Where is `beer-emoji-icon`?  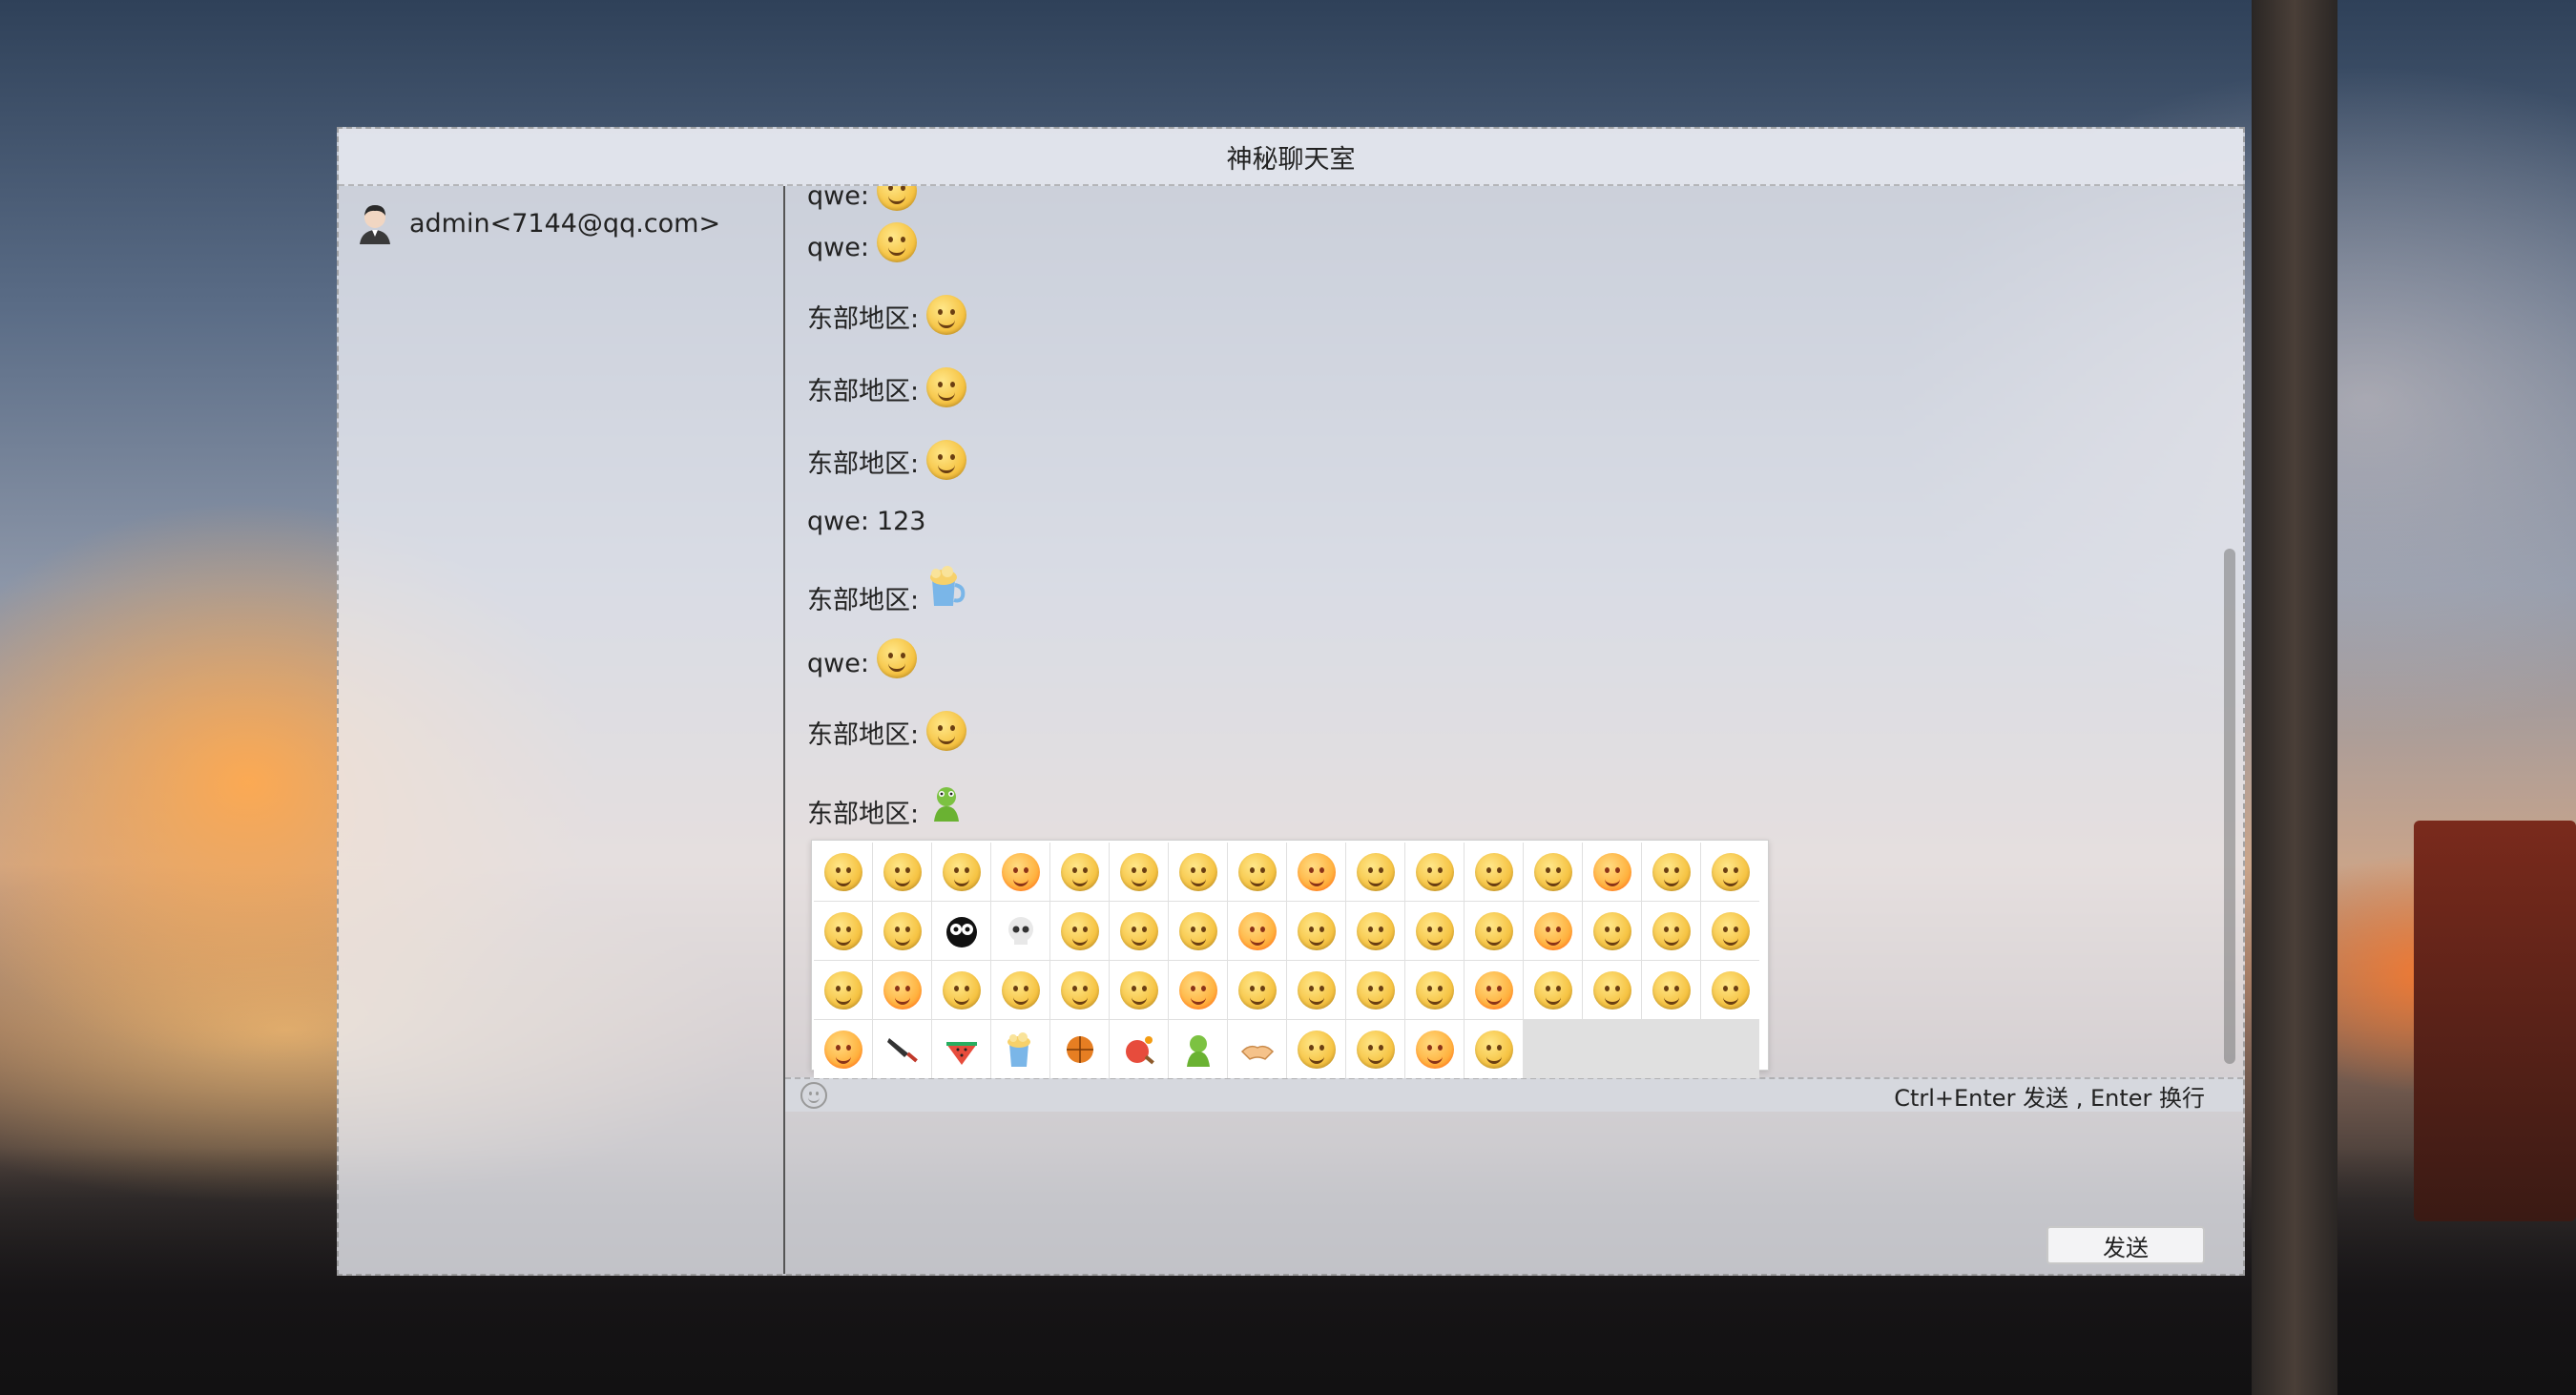 beer-emoji-icon is located at coordinates (946, 591).